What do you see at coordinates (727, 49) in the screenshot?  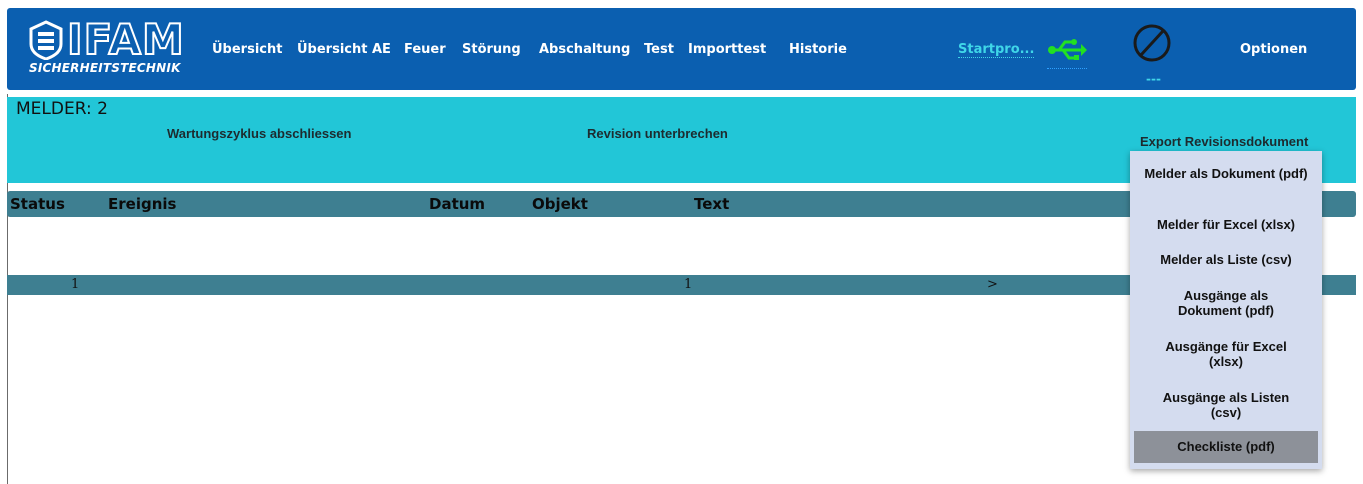 I see `nav-importtest: Importtest` at bounding box center [727, 49].